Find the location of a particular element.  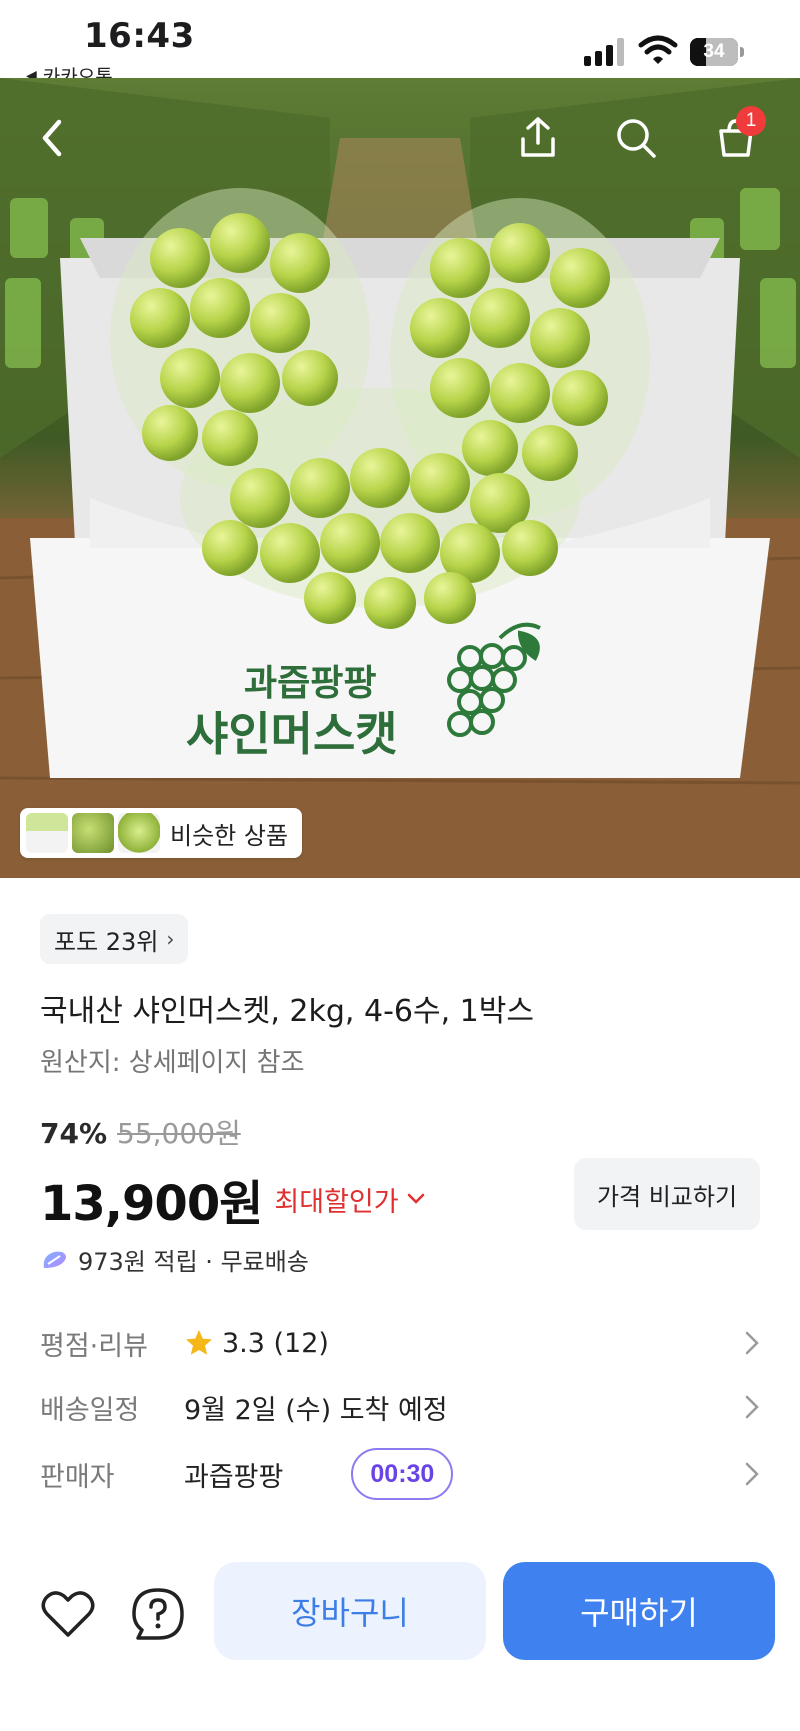

price-compare-button: 가격 비교하기 is located at coordinates (667, 1194).